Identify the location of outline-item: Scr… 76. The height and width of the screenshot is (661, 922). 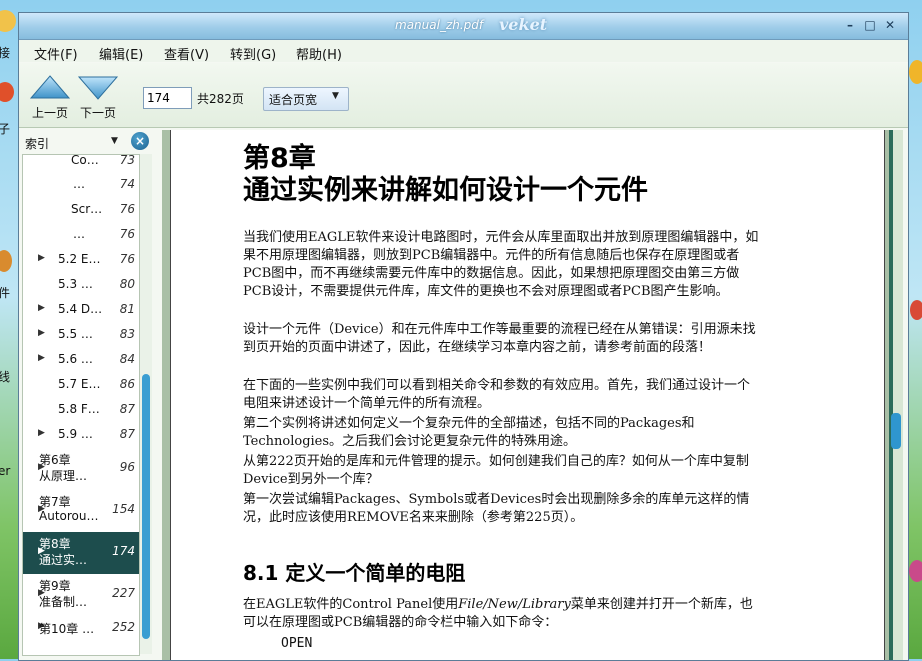
(81, 210).